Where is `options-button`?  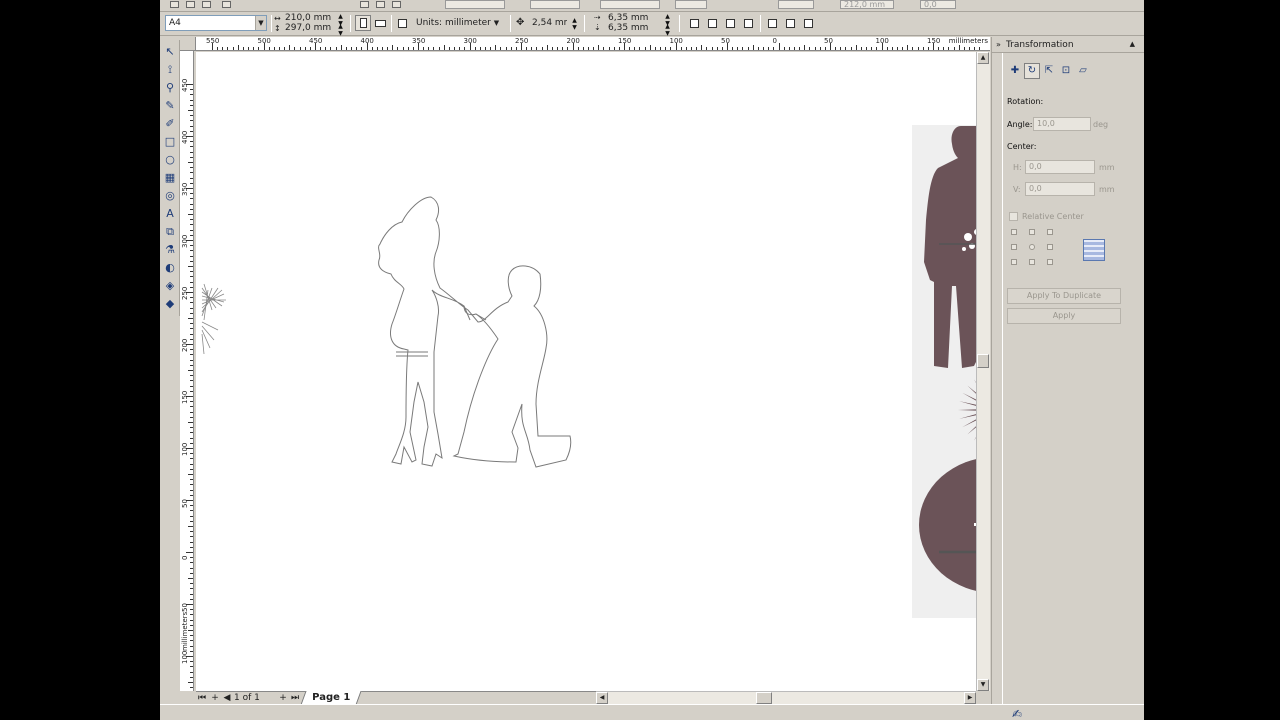 options-button is located at coordinates (790, 23).